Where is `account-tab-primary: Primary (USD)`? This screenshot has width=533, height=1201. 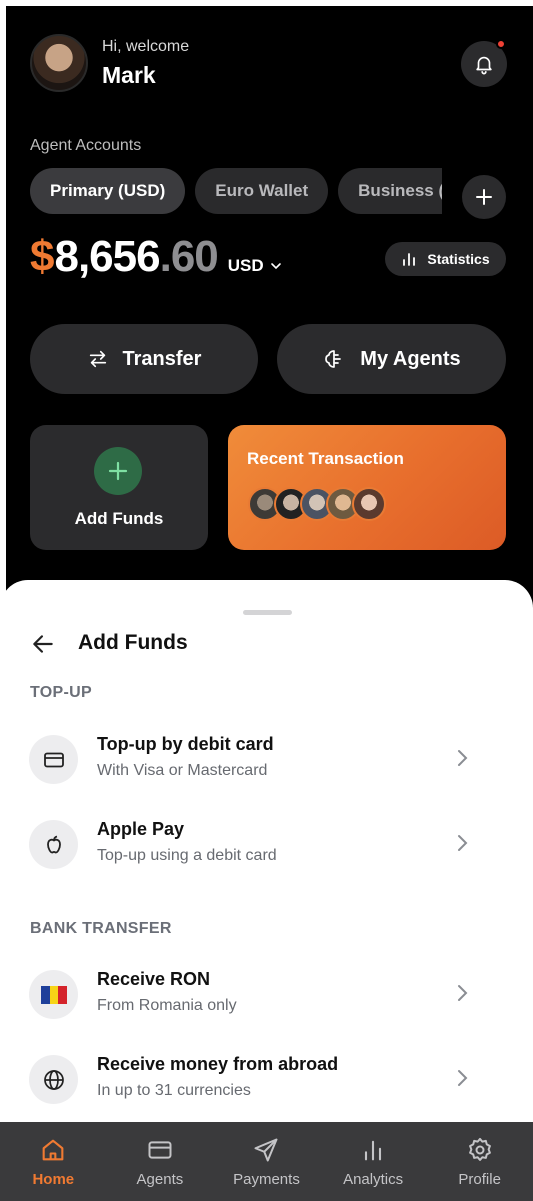 account-tab-primary: Primary (USD) is located at coordinates (108, 191).